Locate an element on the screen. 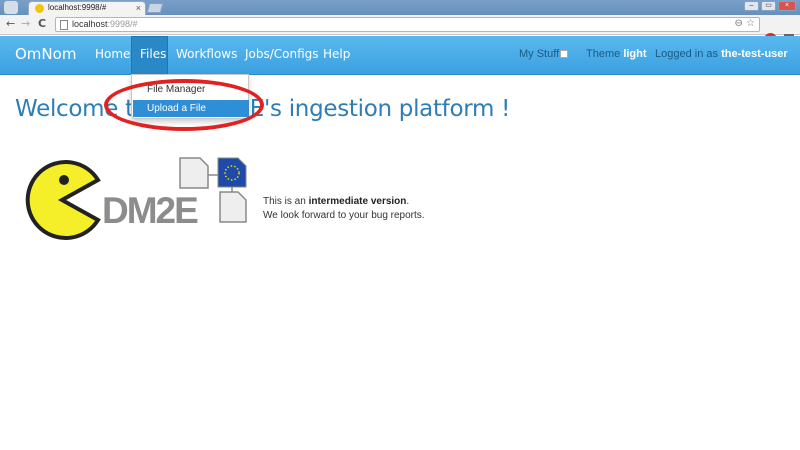 This screenshot has height=450, width=800. brand: OmNom is located at coordinates (45, 54).